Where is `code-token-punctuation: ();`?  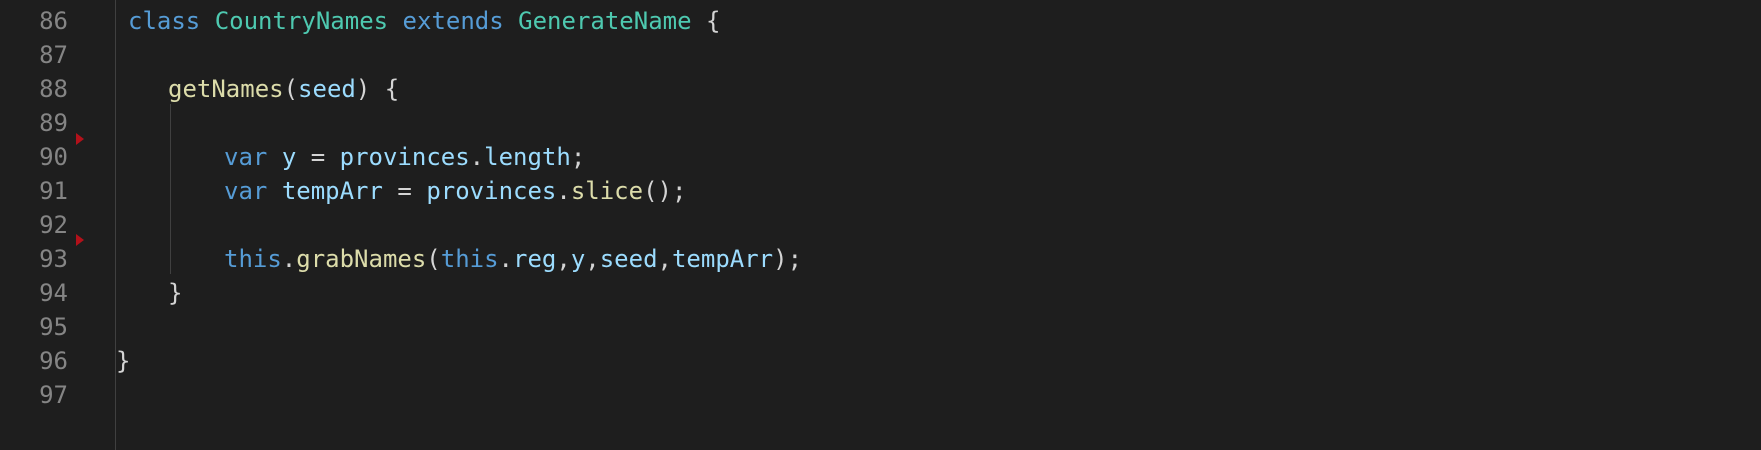 code-token-punctuation: (); is located at coordinates (665, 191).